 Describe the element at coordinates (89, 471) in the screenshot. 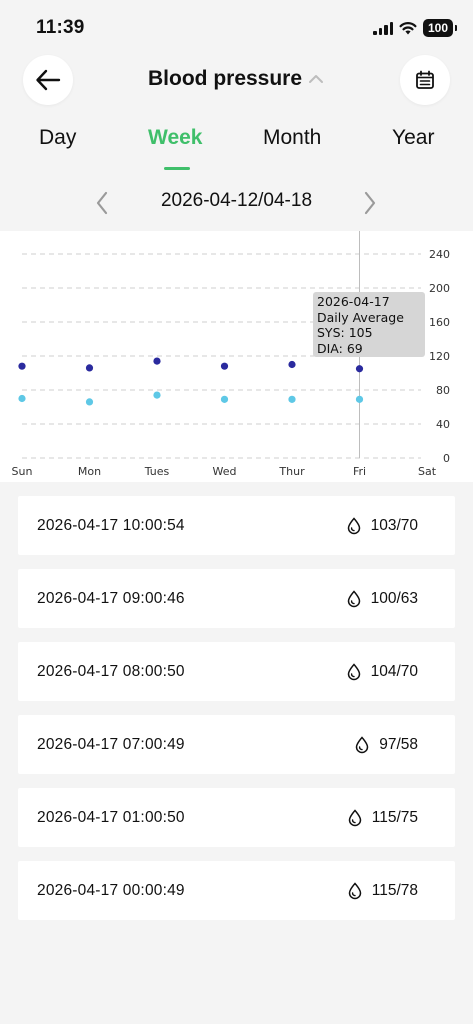

I see `x-tick-label: Mon` at that location.